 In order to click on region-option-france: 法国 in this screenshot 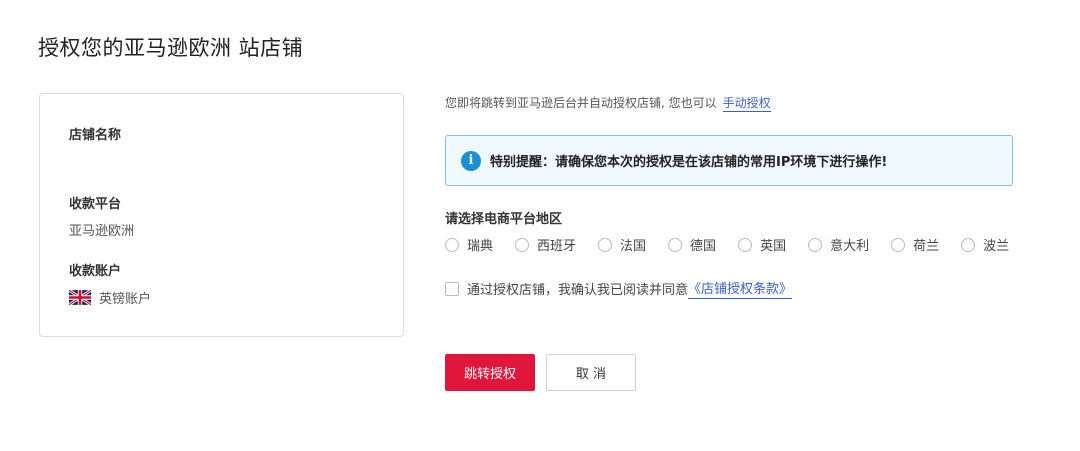, I will do `click(622, 244)`.